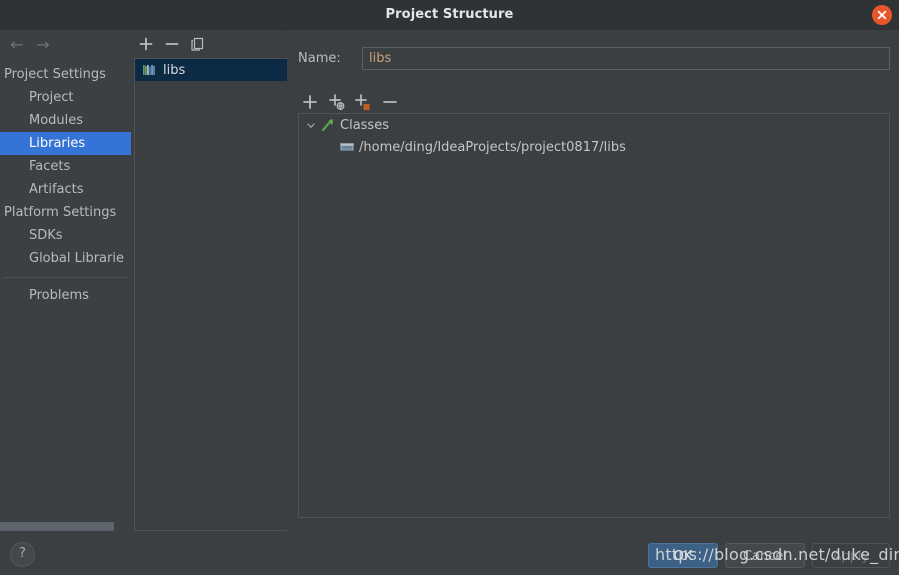  I want to click on back-arrow-icon: ←, so click(17, 45).